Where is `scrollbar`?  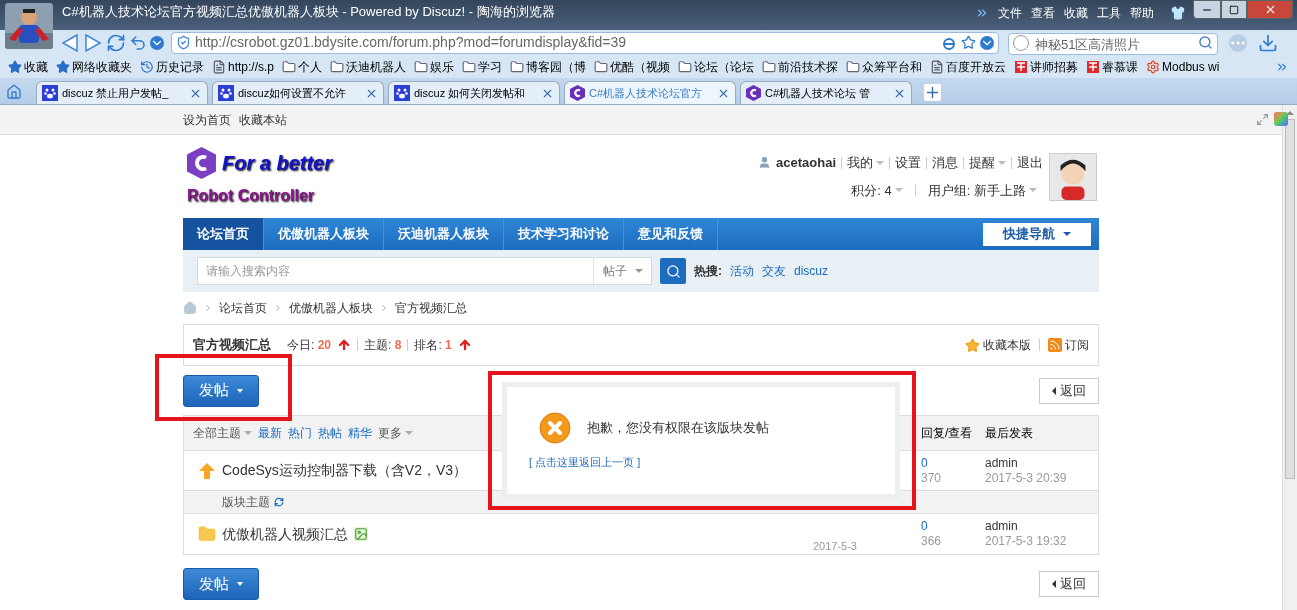
scrollbar is located at coordinates (1289, 357).